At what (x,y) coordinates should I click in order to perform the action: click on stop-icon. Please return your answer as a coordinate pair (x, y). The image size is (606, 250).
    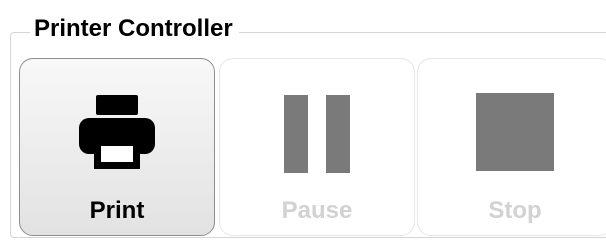
    Looking at the image, I should click on (515, 132).